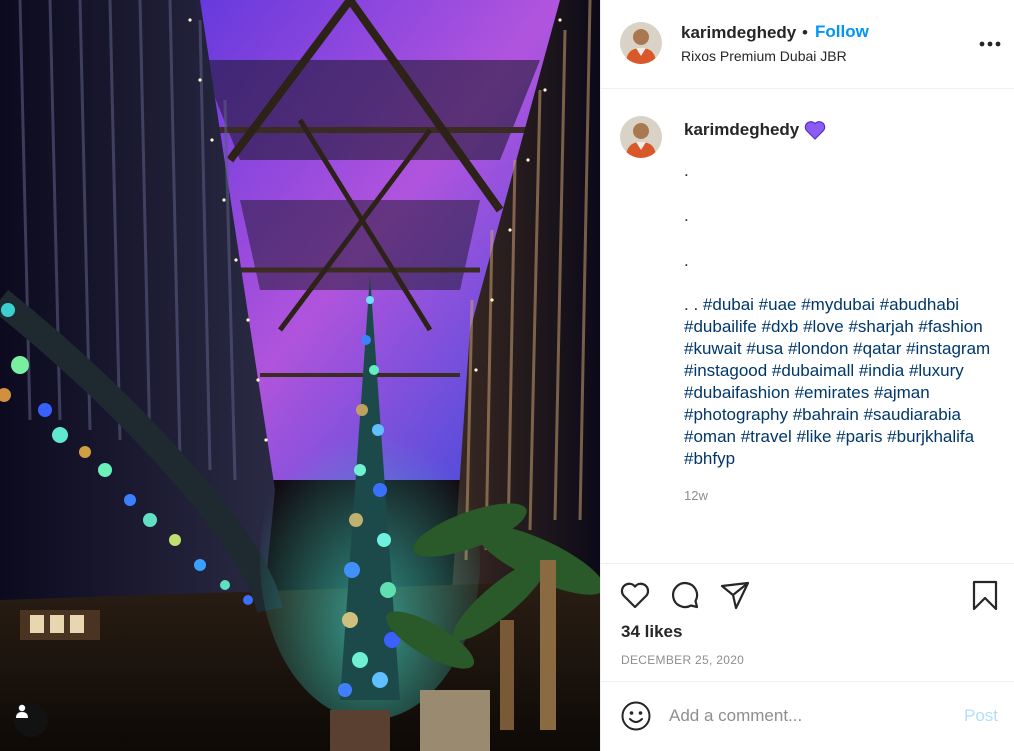 This screenshot has height=751, width=1014. What do you see at coordinates (807, 622) in the screenshot?
I see `action-bar: 34 likes DECEMBER 25, 2020` at bounding box center [807, 622].